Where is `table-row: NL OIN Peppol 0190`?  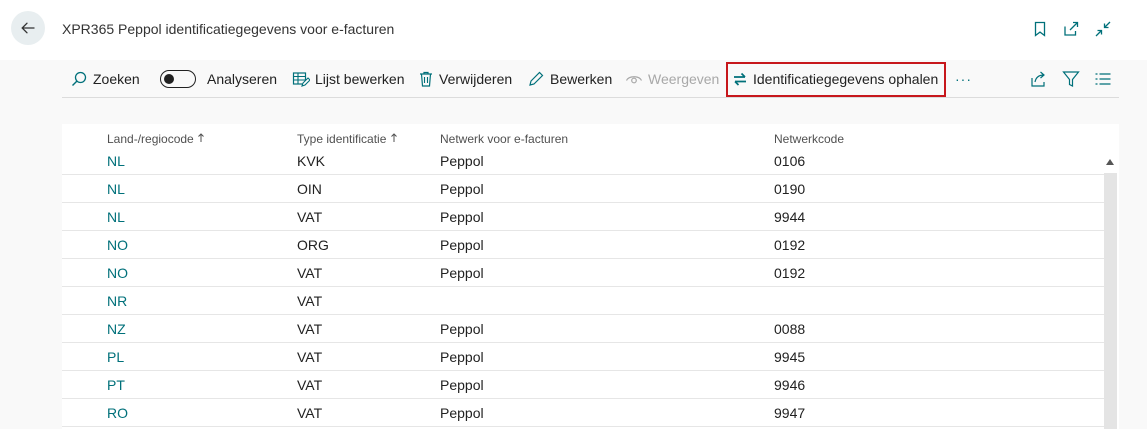 table-row: NL OIN Peppol 0190 is located at coordinates (583, 189).